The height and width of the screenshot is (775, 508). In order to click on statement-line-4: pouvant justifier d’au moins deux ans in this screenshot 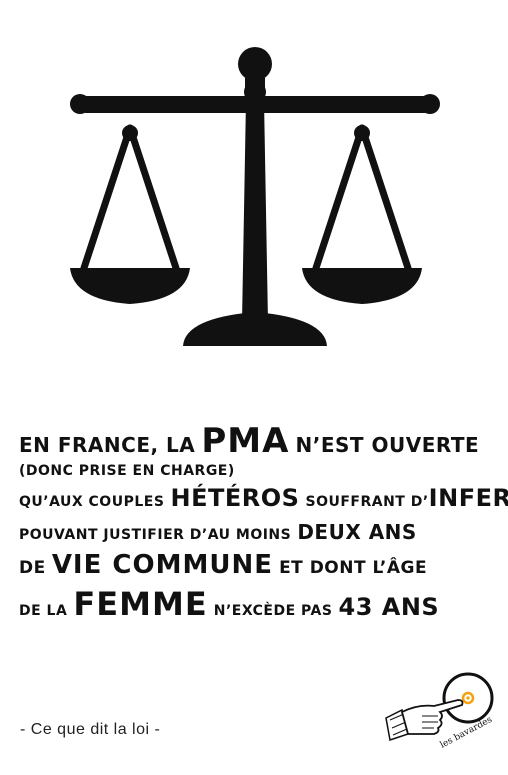, I will do `click(218, 532)`.